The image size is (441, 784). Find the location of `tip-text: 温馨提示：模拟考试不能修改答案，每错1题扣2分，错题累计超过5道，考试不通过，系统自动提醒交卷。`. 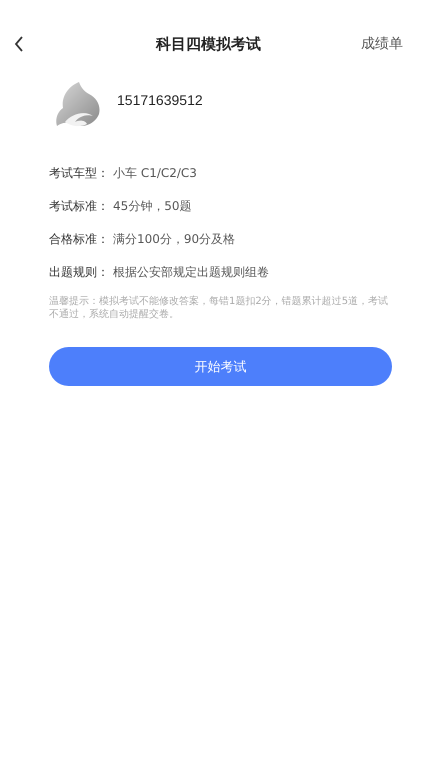

tip-text: 温馨提示：模拟考试不能修改答案，每错1题扣2分，错题累计超过5道，考试不通过，系统自动提醒交卷。 is located at coordinates (219, 308).